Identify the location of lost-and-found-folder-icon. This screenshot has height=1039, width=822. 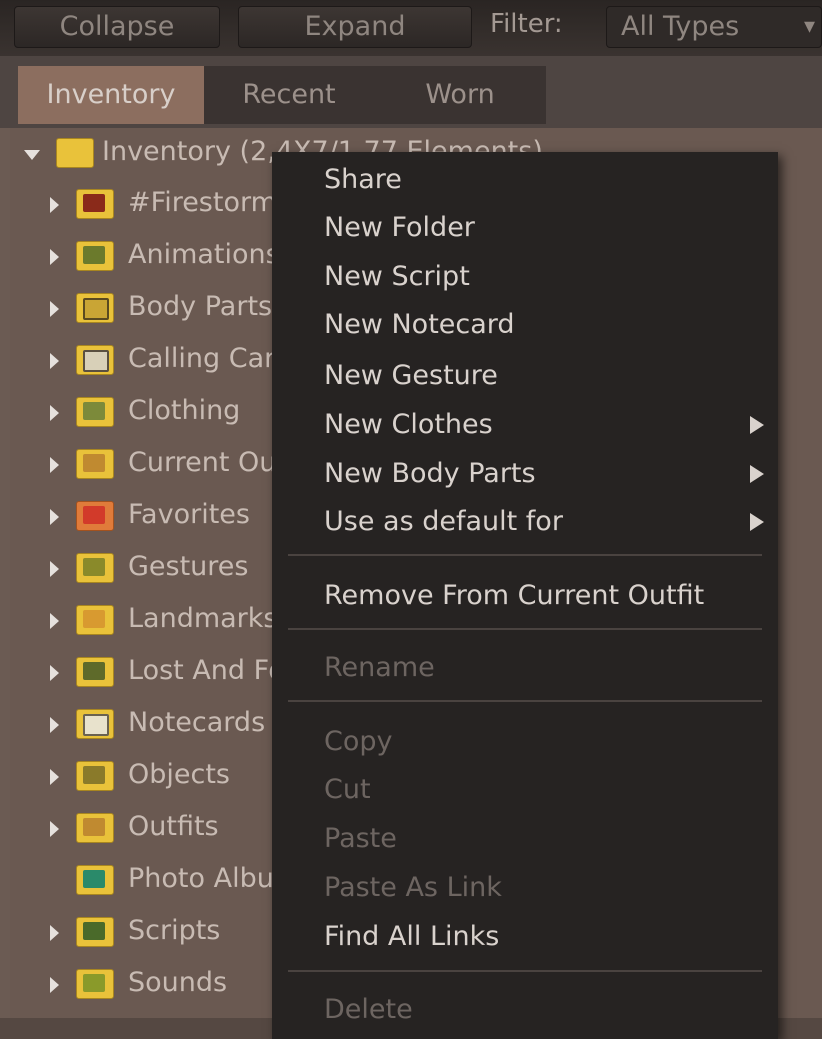
(95, 672).